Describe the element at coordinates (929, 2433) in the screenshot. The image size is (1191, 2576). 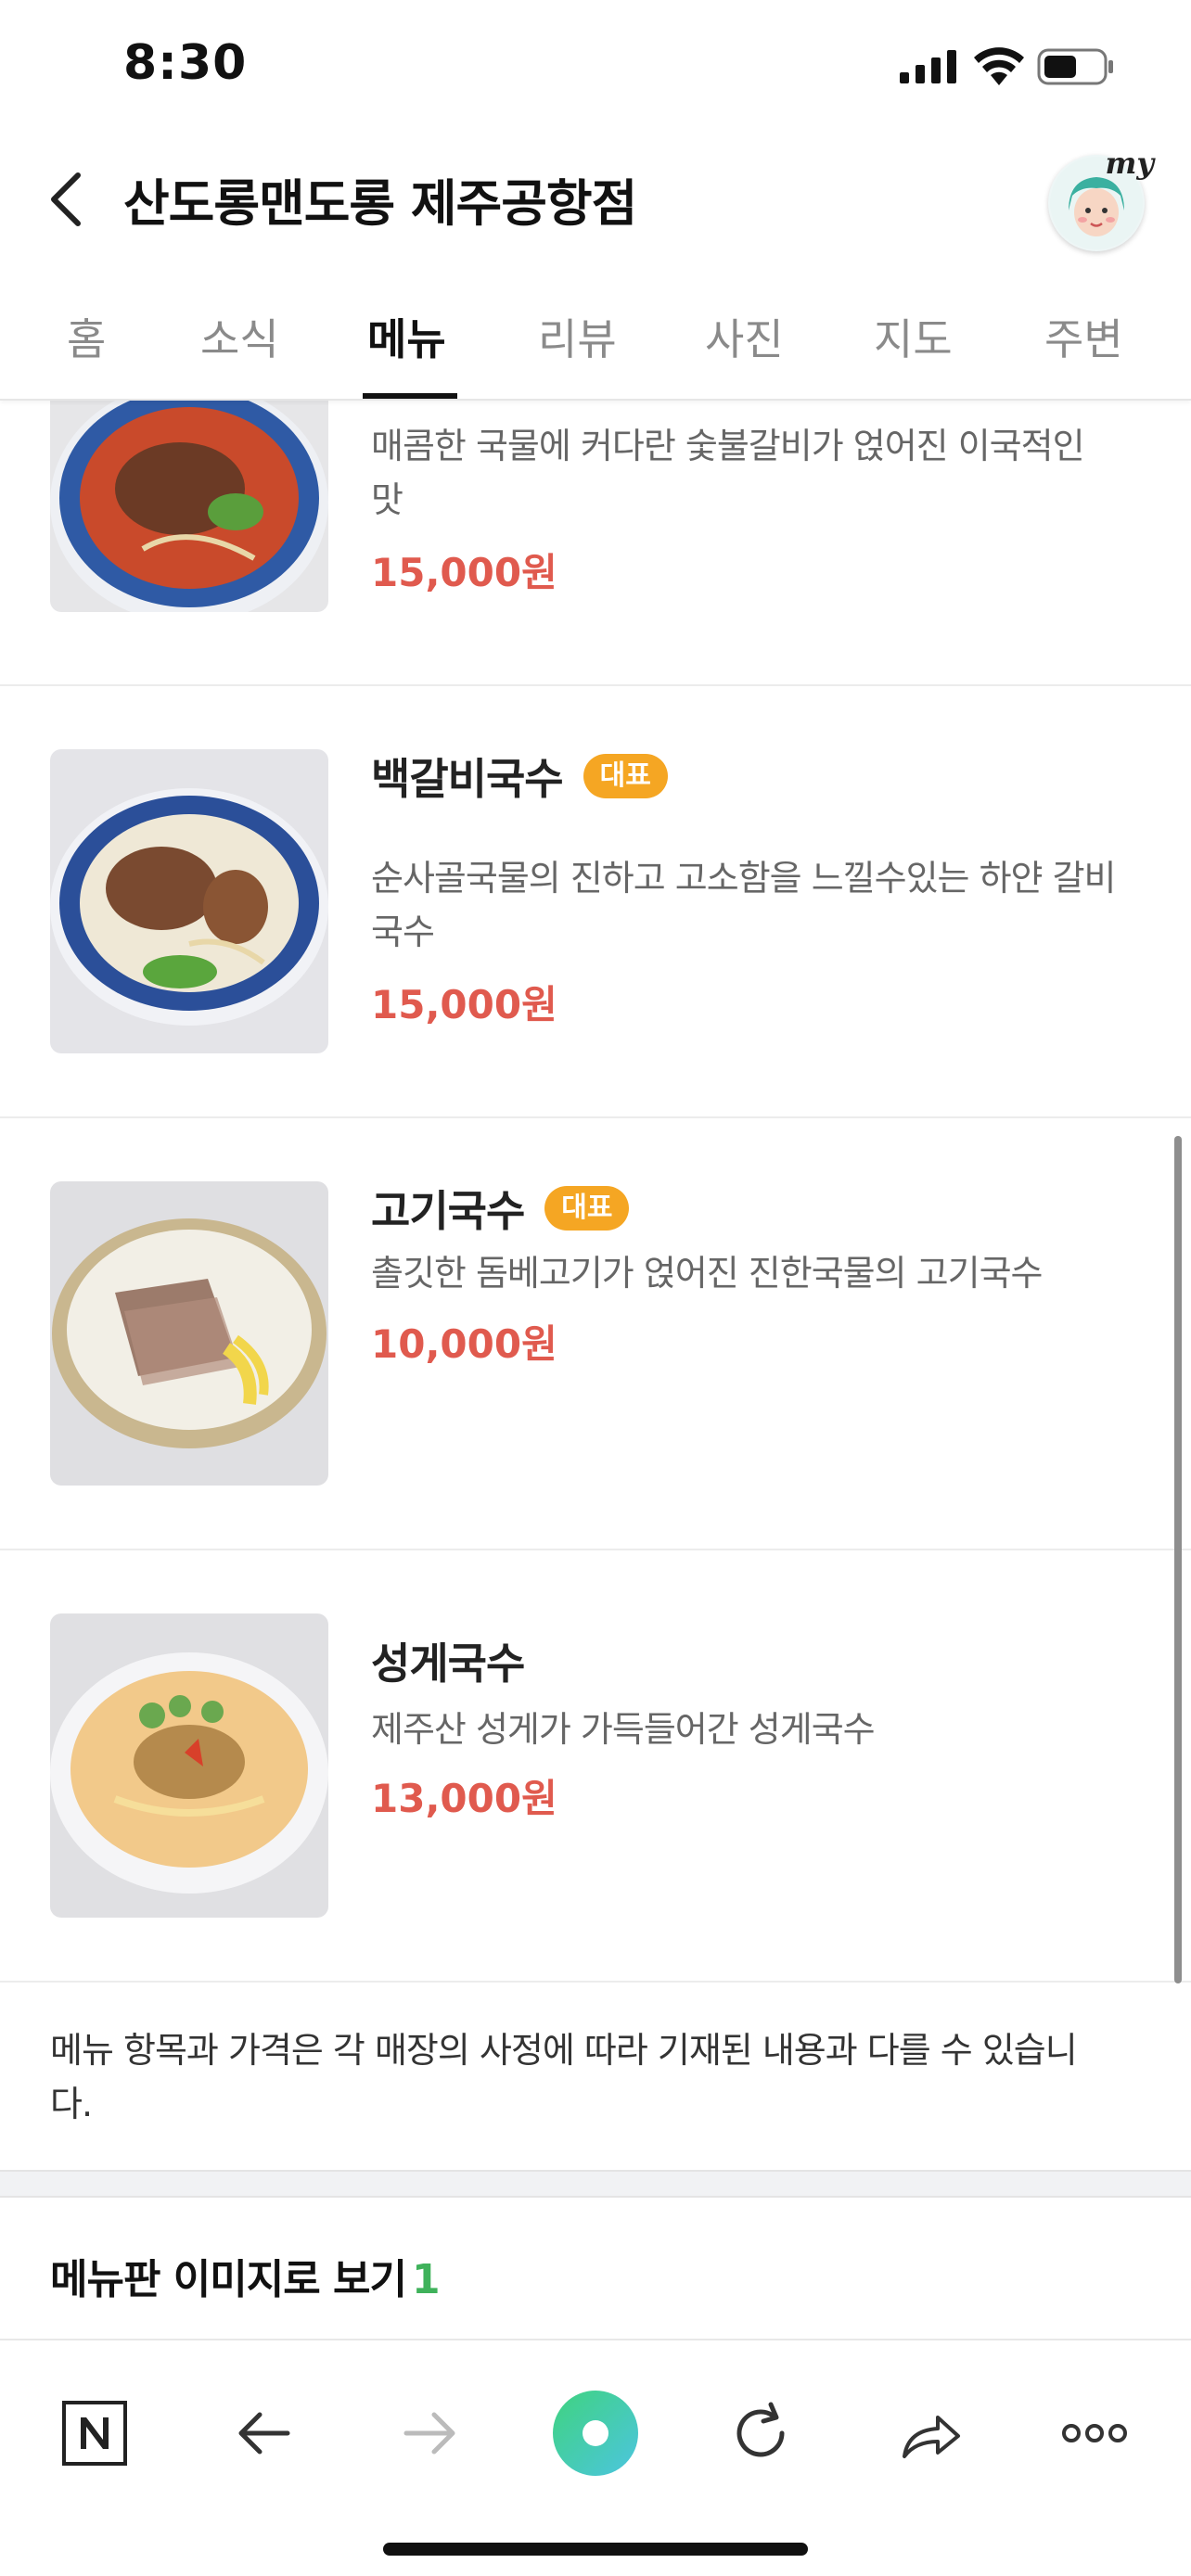
I see `share-icon` at that location.